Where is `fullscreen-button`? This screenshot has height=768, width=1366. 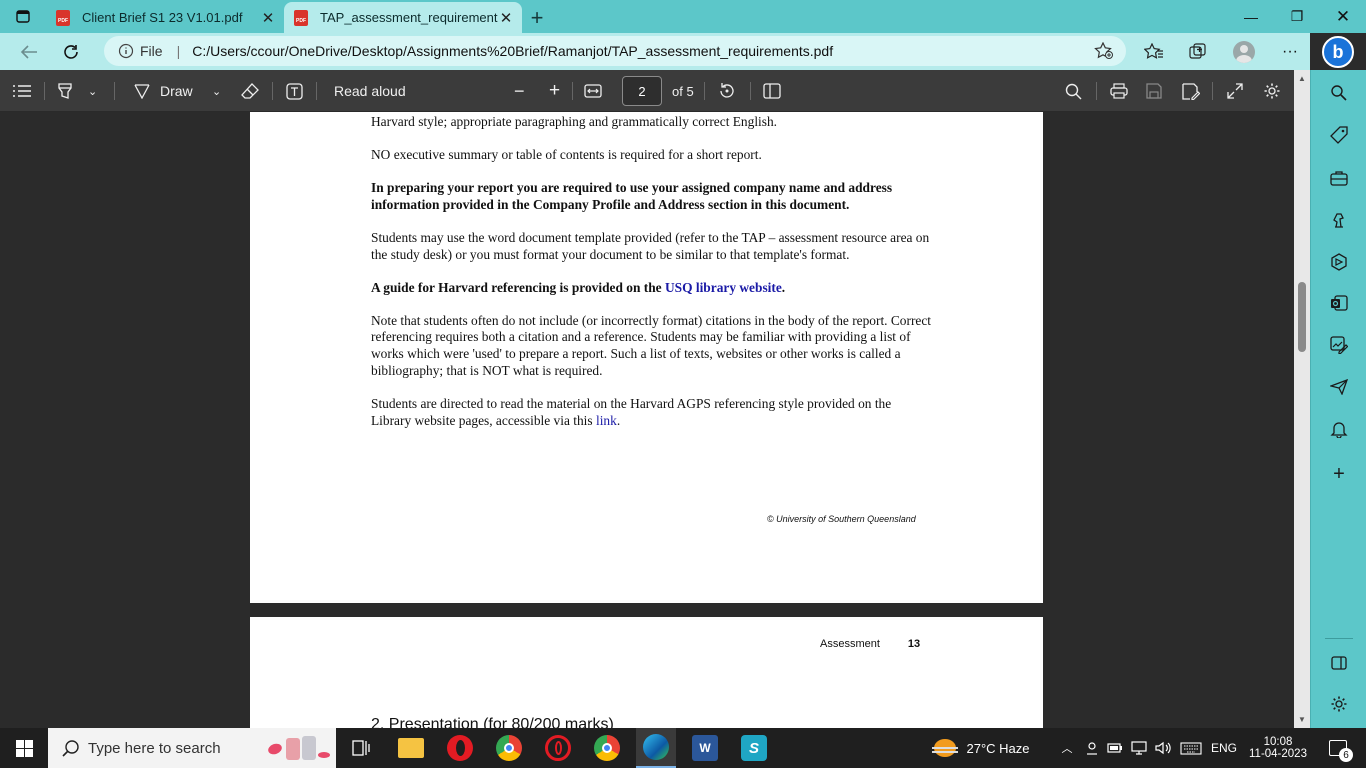
fullscreen-button is located at coordinates (1235, 91).